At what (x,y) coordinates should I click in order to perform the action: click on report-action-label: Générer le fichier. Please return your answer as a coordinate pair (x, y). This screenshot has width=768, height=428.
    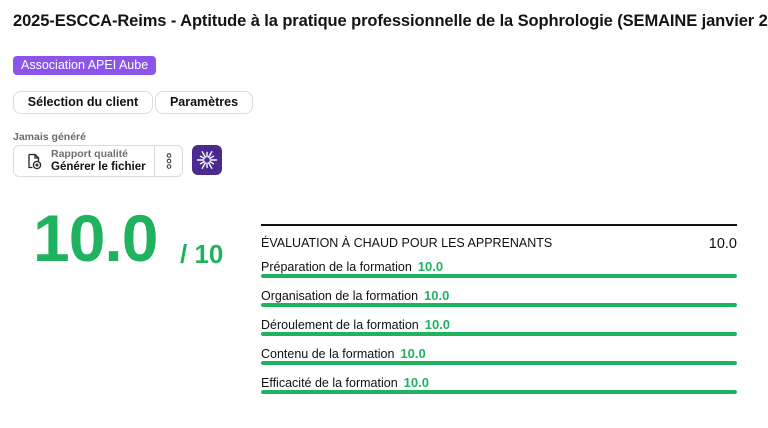
    Looking at the image, I should click on (98, 167).